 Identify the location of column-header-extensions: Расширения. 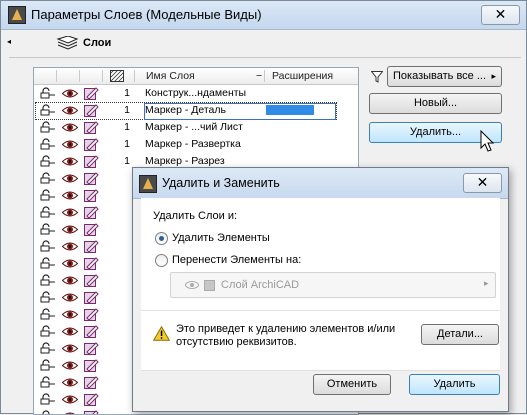
(302, 76).